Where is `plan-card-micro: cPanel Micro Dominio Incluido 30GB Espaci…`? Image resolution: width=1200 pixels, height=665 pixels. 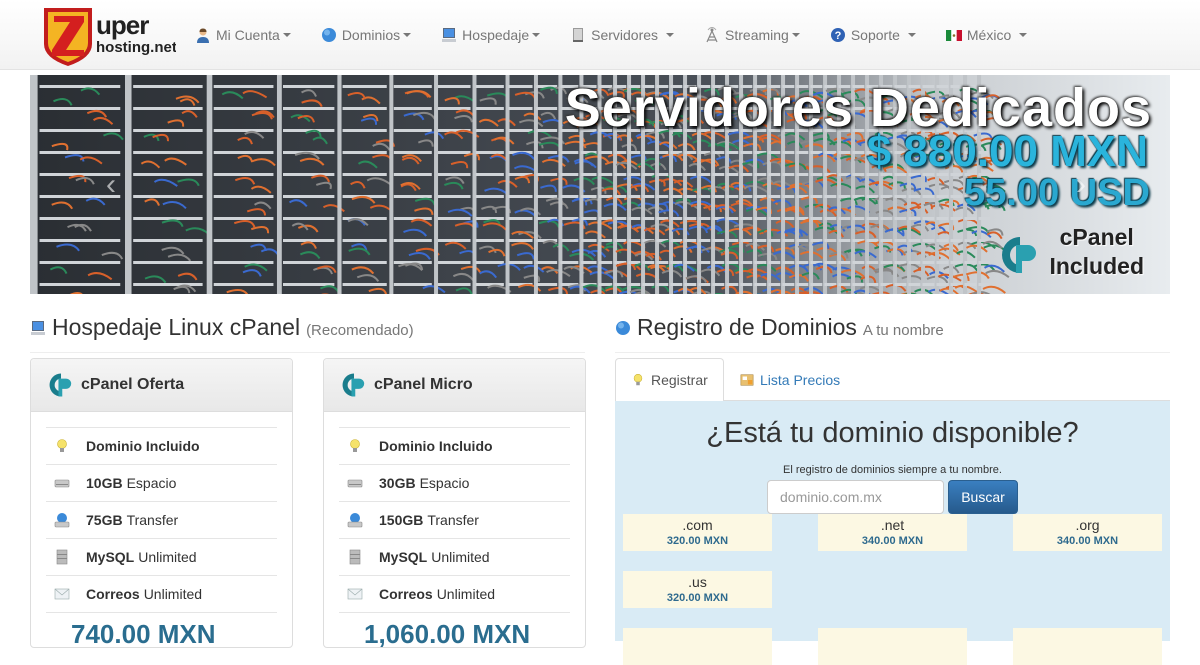
plan-card-micro: cPanel Micro Dominio Incluido 30GB Espaci… is located at coordinates (454, 503).